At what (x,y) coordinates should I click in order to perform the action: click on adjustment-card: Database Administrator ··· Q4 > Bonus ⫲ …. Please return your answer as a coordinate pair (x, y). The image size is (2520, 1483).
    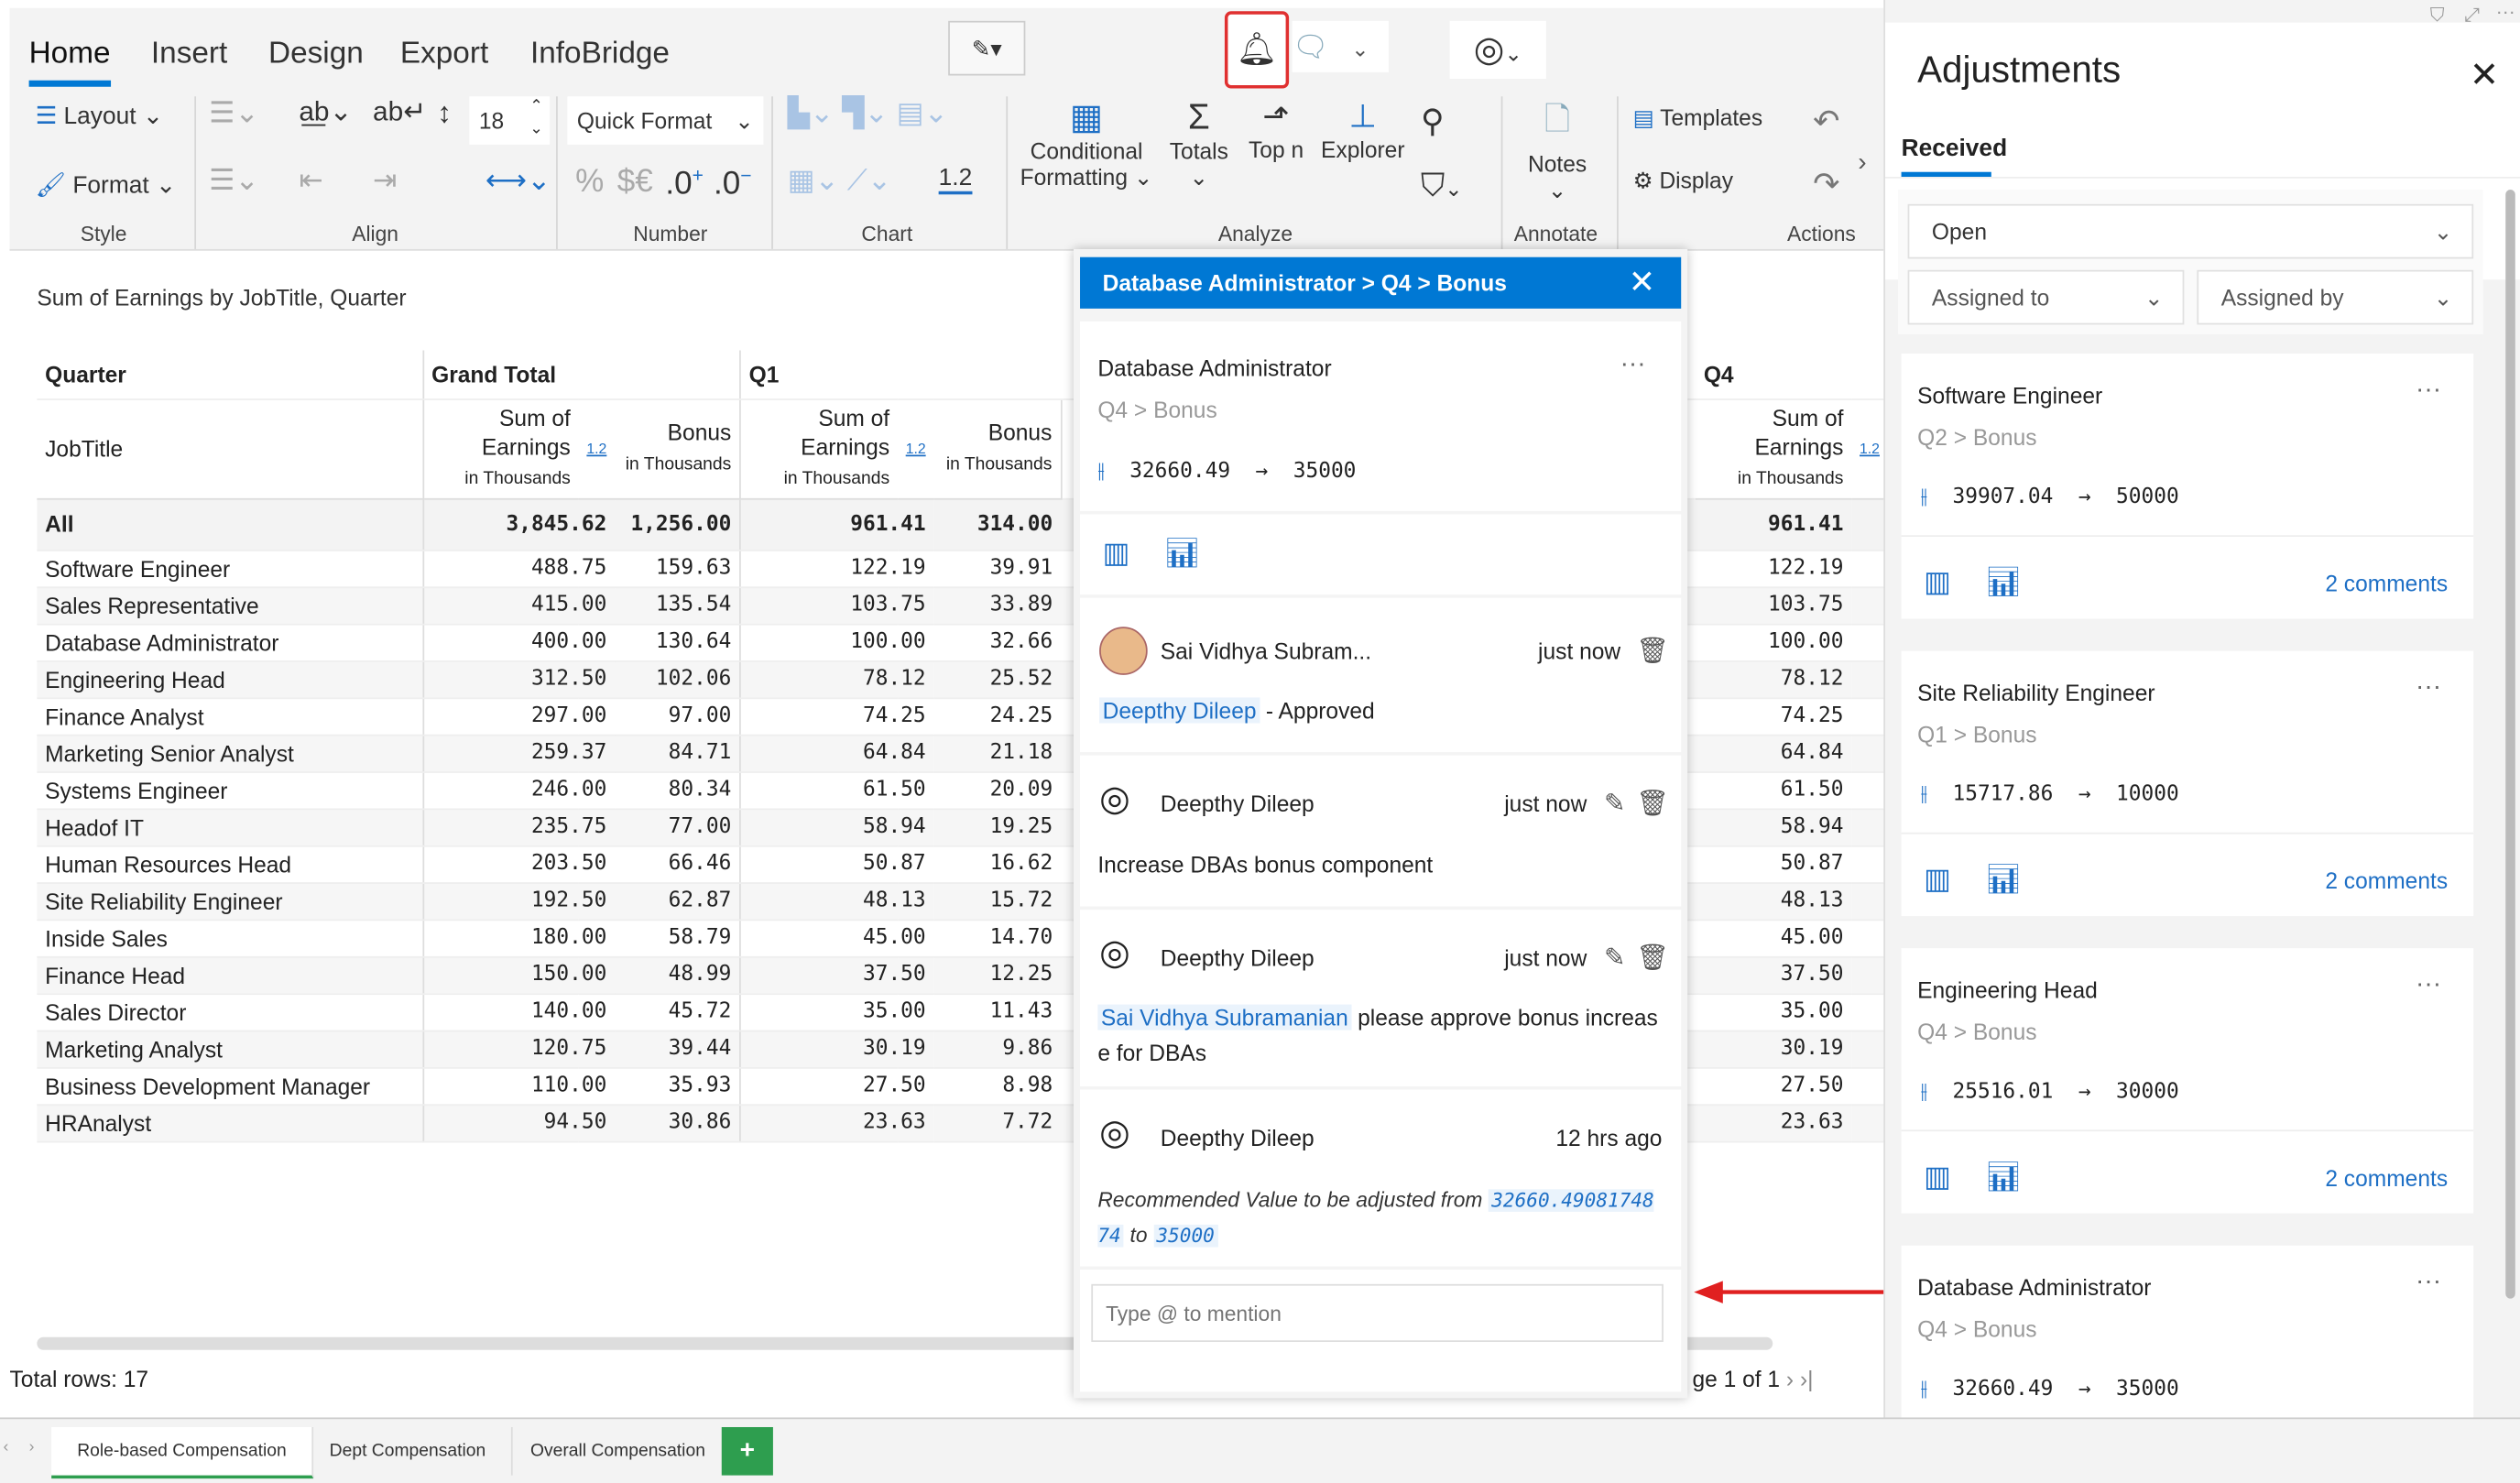
    Looking at the image, I should click on (2187, 1334).